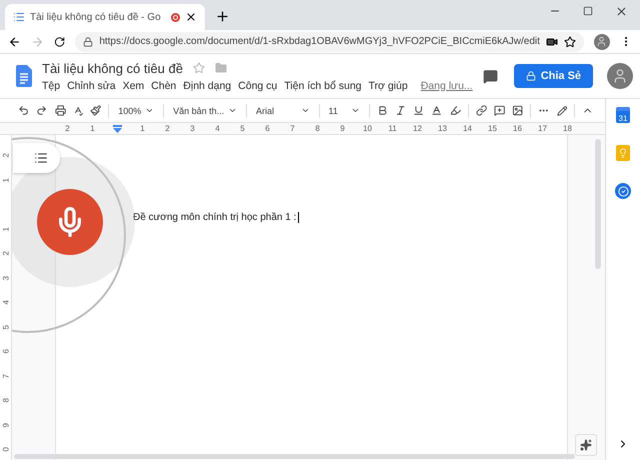  What do you see at coordinates (24, 76) in the screenshot?
I see `docs-logo-icon` at bounding box center [24, 76].